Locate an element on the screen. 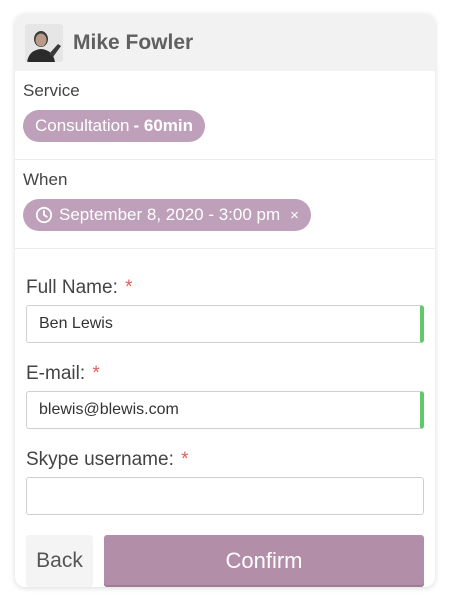  confirm-button: Confirm is located at coordinates (264, 561).